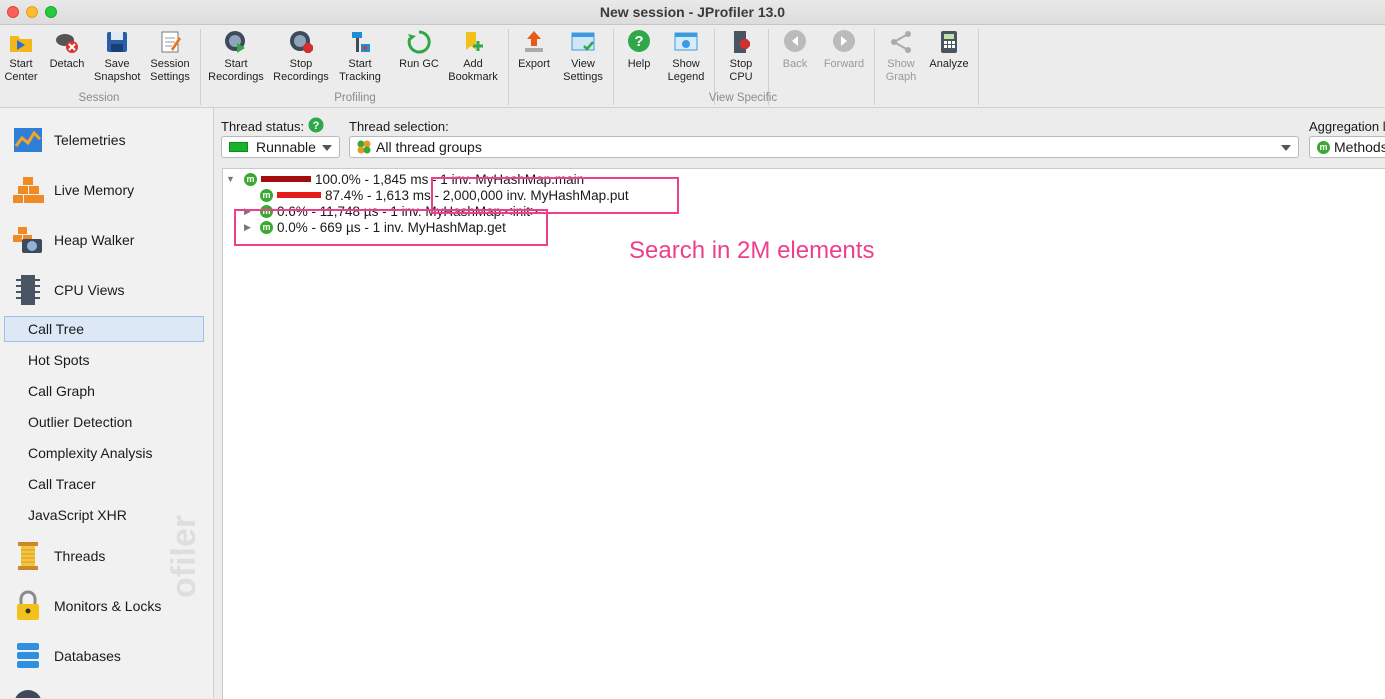  I want to click on start-tracking-button: Start Tracking, so click(360, 60).